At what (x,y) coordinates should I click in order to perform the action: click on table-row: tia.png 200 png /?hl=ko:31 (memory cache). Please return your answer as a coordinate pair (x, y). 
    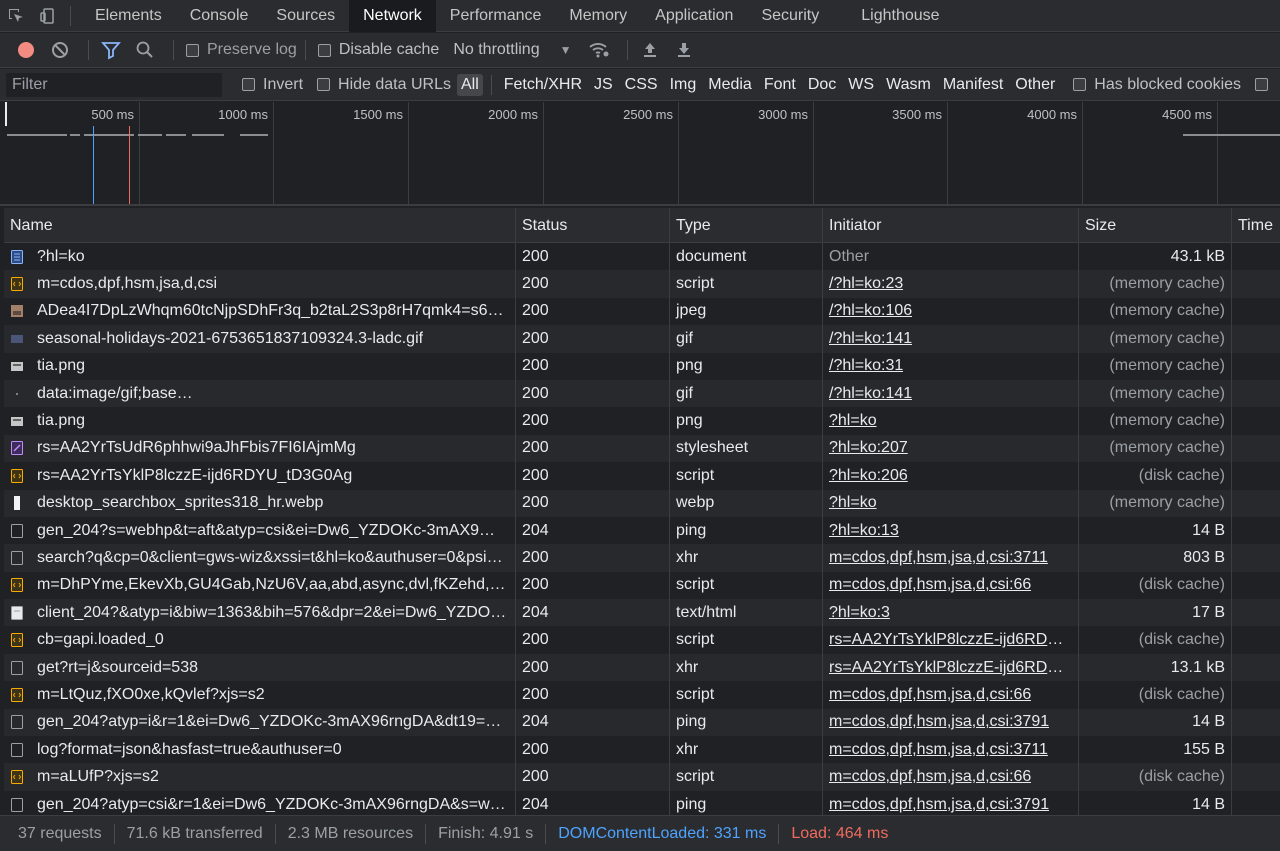
    Looking at the image, I should click on (642, 366).